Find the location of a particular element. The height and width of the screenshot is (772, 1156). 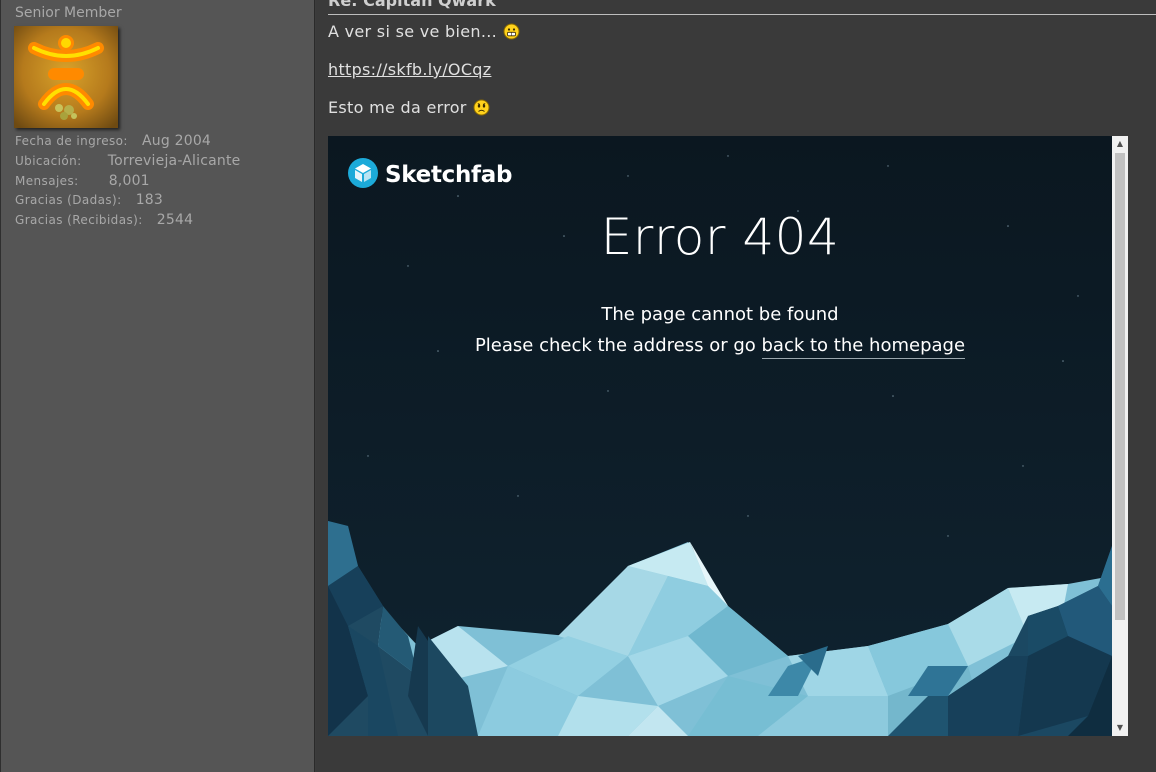

post-title: Re: Capitan Qwark is located at coordinates (412, 5).